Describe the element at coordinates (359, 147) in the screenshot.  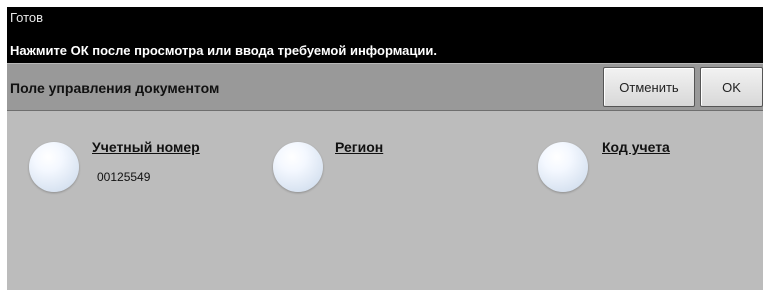
I see `field-label: Регион` at that location.